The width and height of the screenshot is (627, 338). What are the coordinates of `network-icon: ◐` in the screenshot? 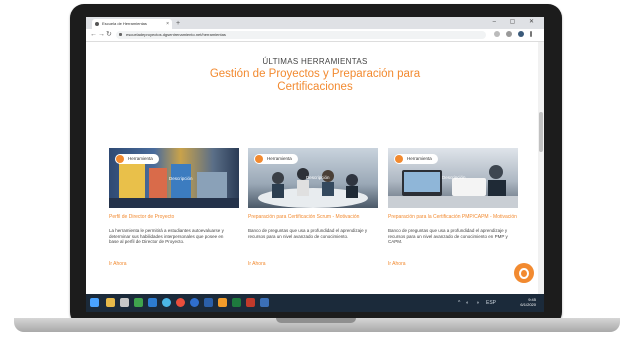 It's located at (467, 303).